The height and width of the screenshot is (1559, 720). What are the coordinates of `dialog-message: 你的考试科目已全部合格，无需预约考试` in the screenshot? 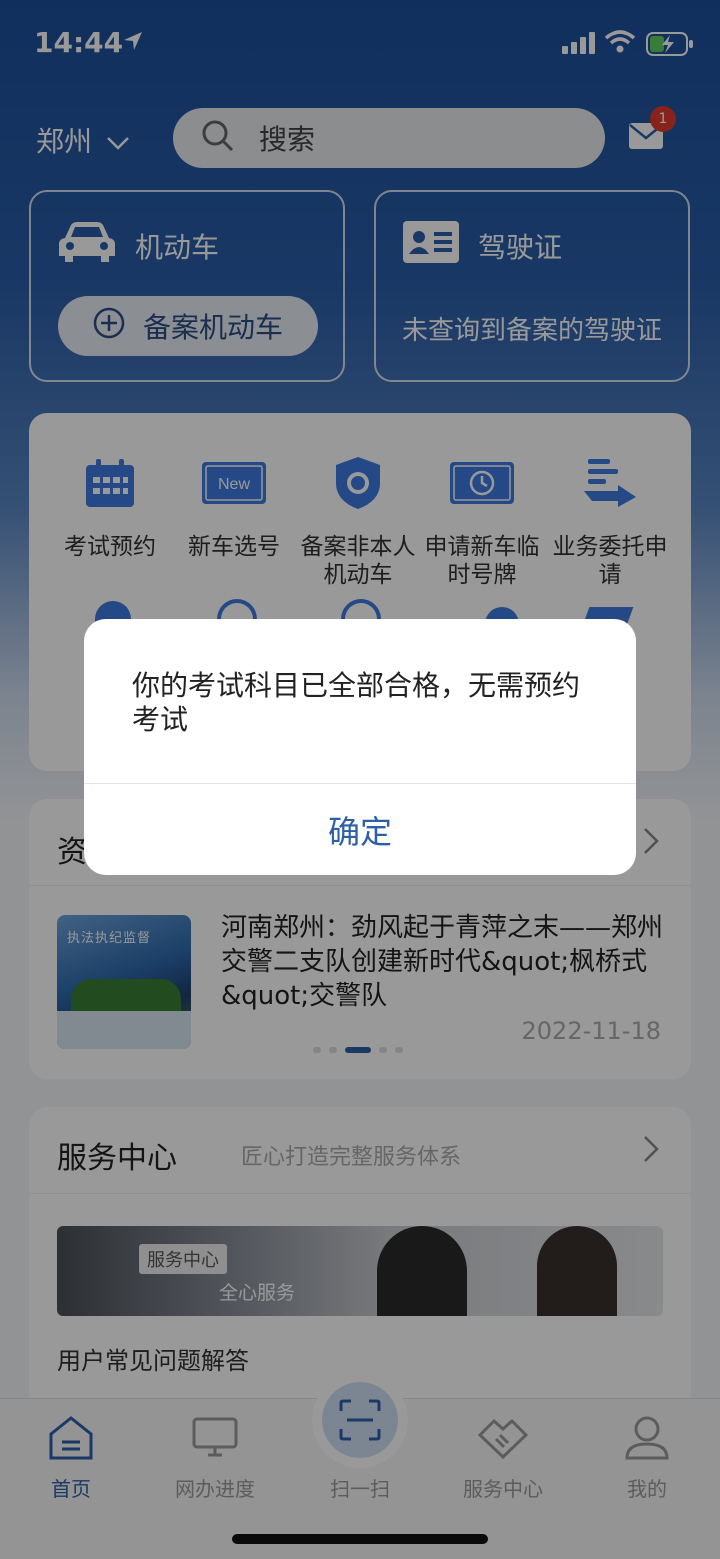 It's located at (356, 702).